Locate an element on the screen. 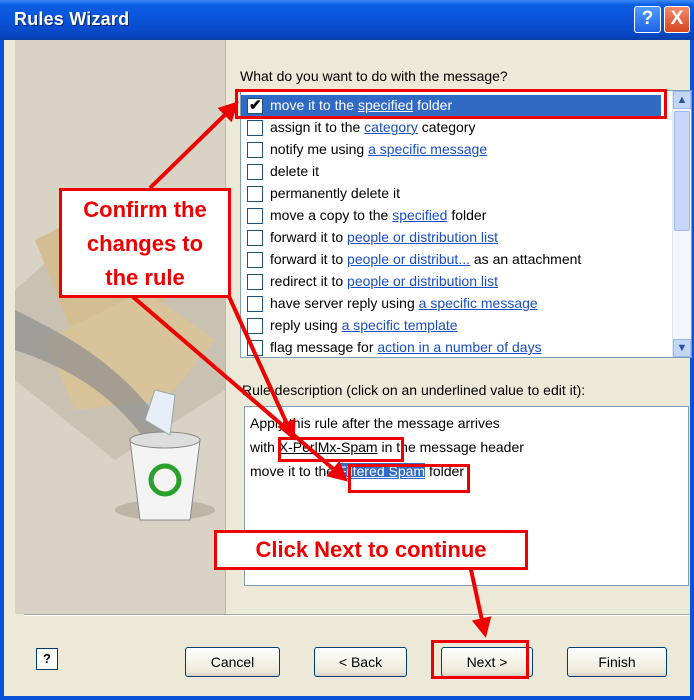  action-text: move a copy to the is located at coordinates (331, 215).